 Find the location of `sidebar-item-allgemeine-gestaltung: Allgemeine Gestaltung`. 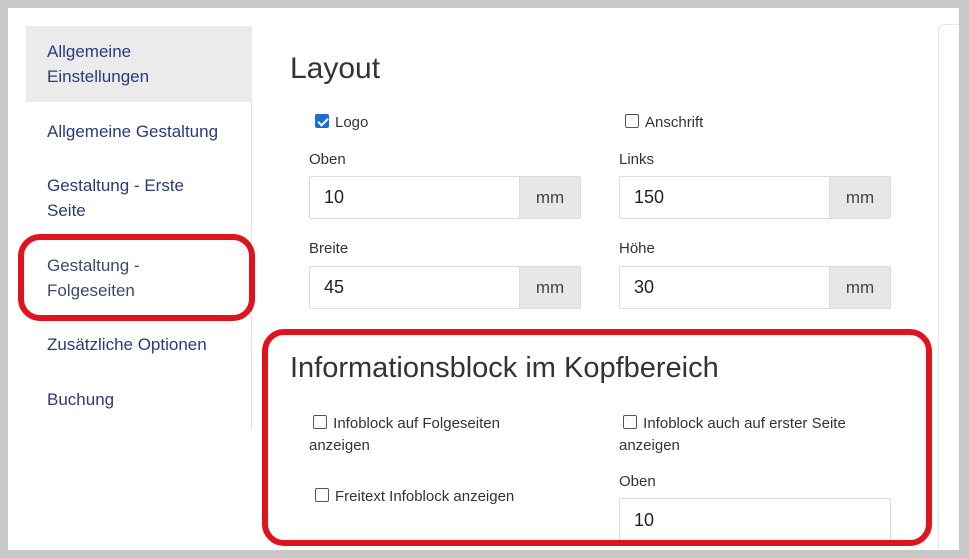

sidebar-item-allgemeine-gestaltung: Allgemeine Gestaltung is located at coordinates (139, 131).